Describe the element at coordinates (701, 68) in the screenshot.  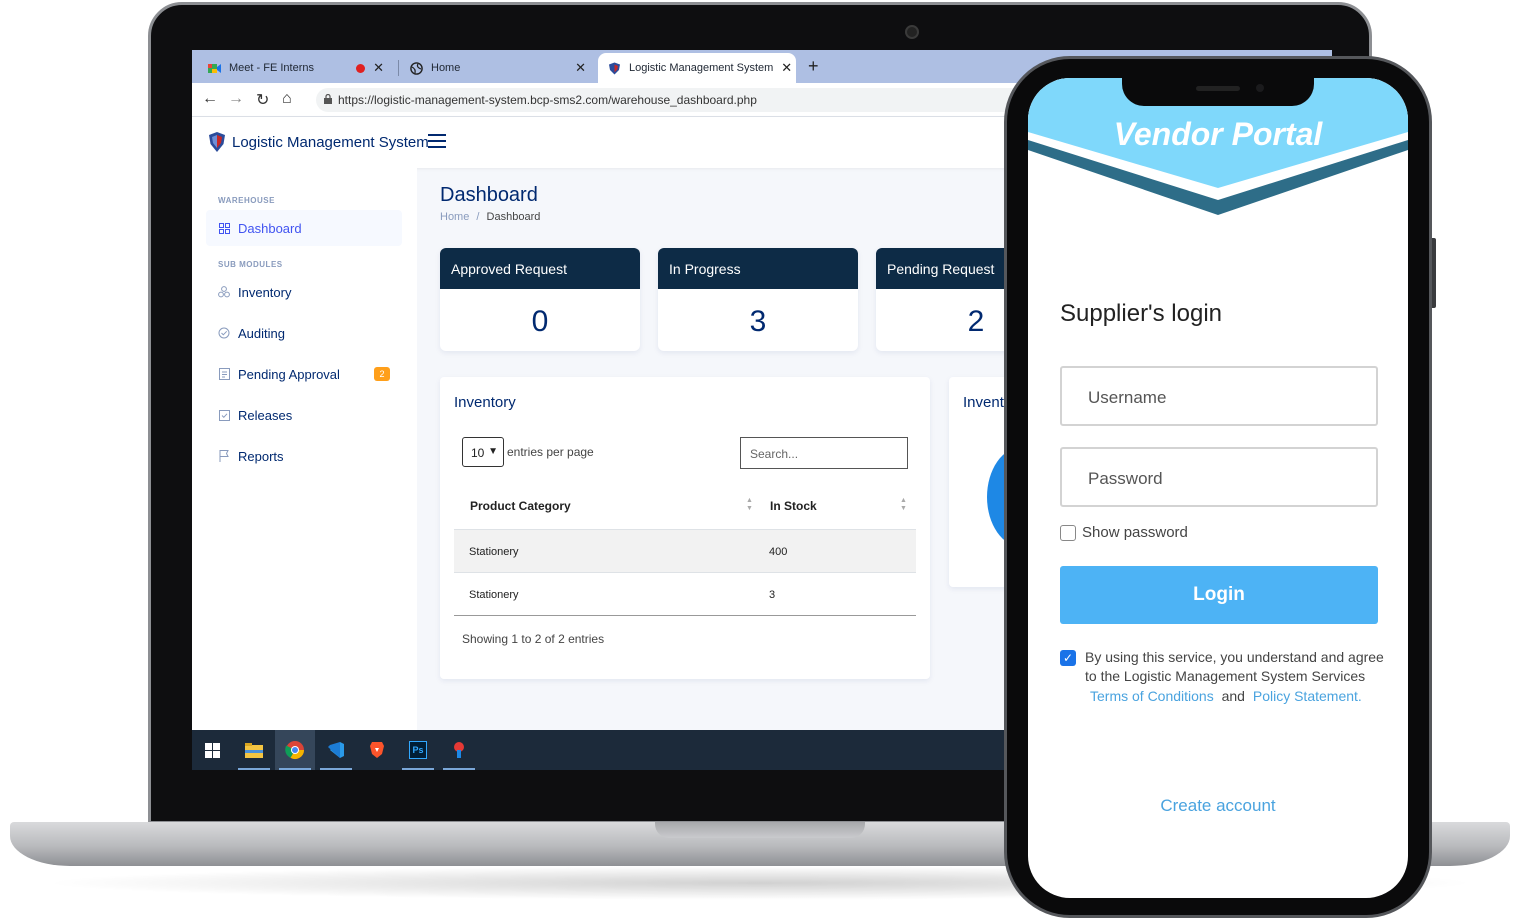
I see `tab-label: Logistic Management System` at that location.